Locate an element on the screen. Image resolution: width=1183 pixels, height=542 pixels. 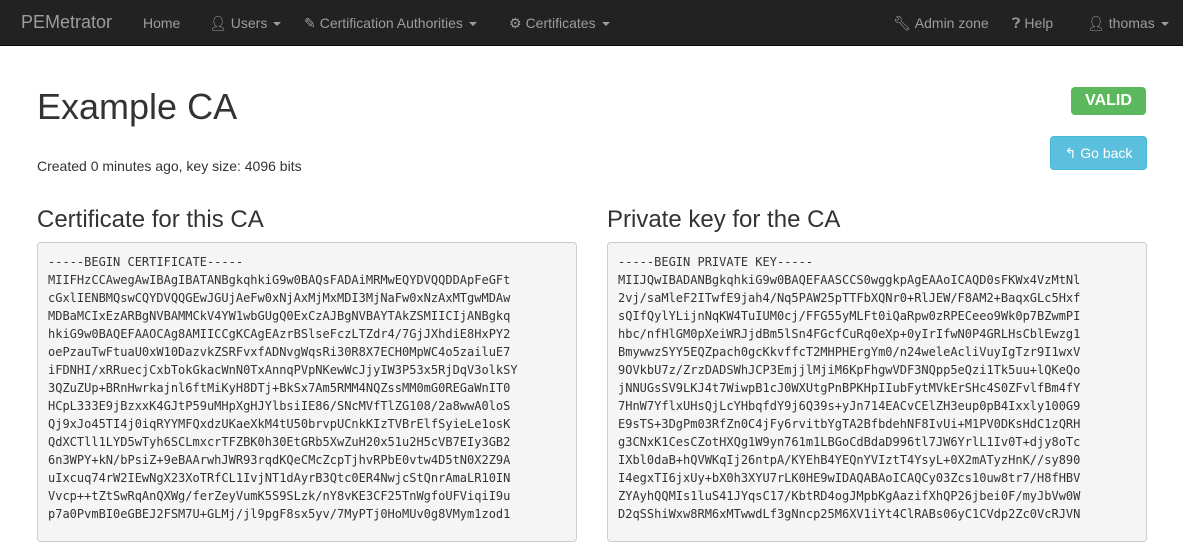
certificate-heading: Certificate for this CA is located at coordinates (150, 219).